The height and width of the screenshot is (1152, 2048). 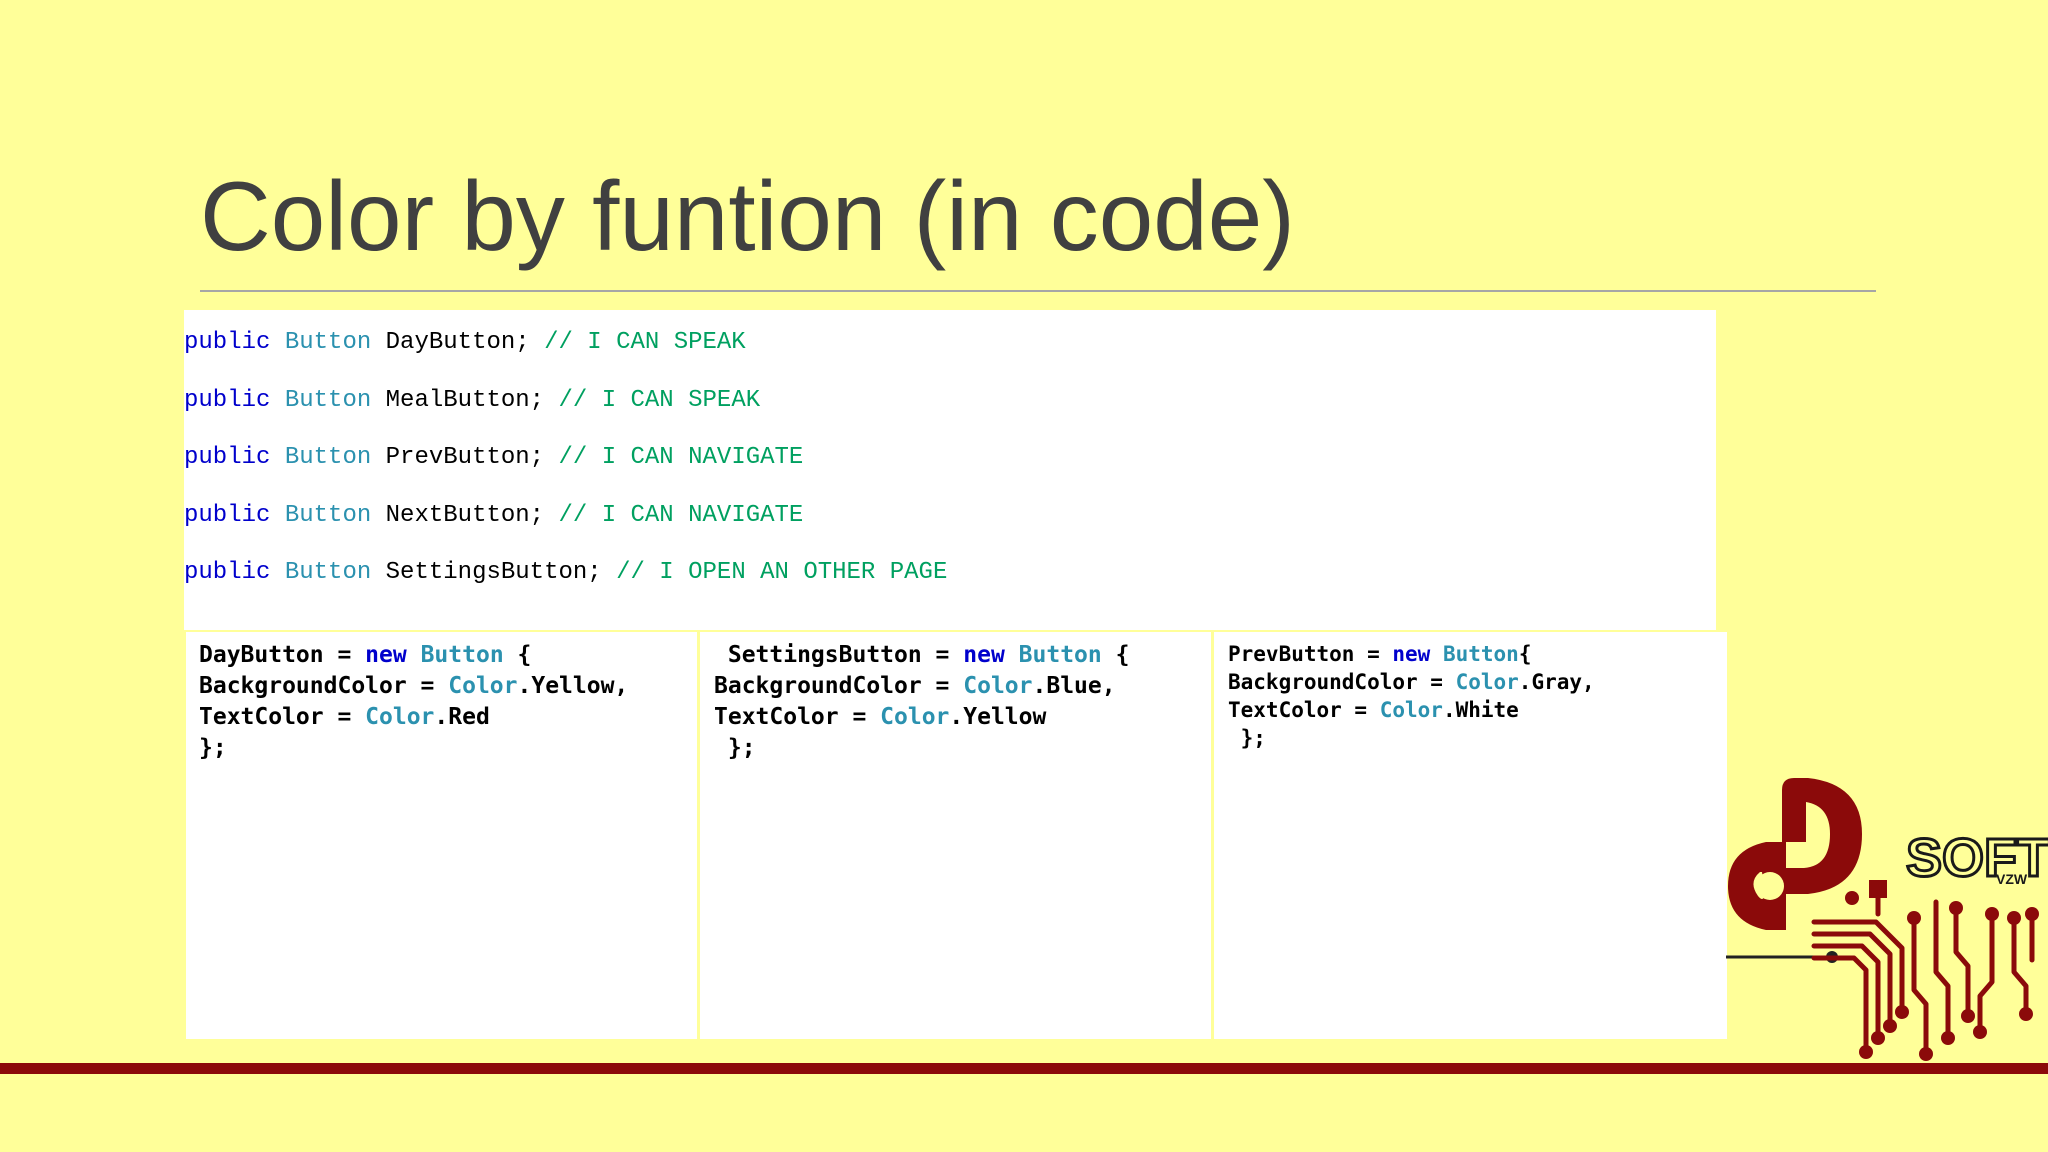 I want to click on code-line: TextColor = Color.White, so click(x=1477, y=710).